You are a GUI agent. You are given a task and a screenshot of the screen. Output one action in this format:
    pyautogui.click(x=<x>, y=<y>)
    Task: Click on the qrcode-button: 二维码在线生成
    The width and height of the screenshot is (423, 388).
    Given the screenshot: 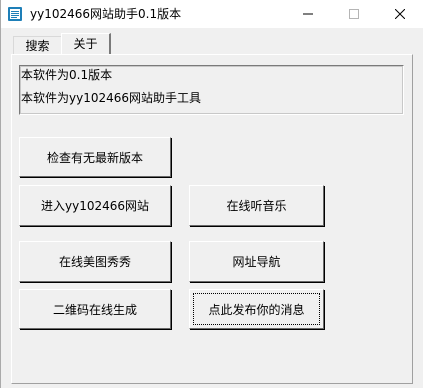 What is the action you would take?
    pyautogui.click(x=95, y=309)
    